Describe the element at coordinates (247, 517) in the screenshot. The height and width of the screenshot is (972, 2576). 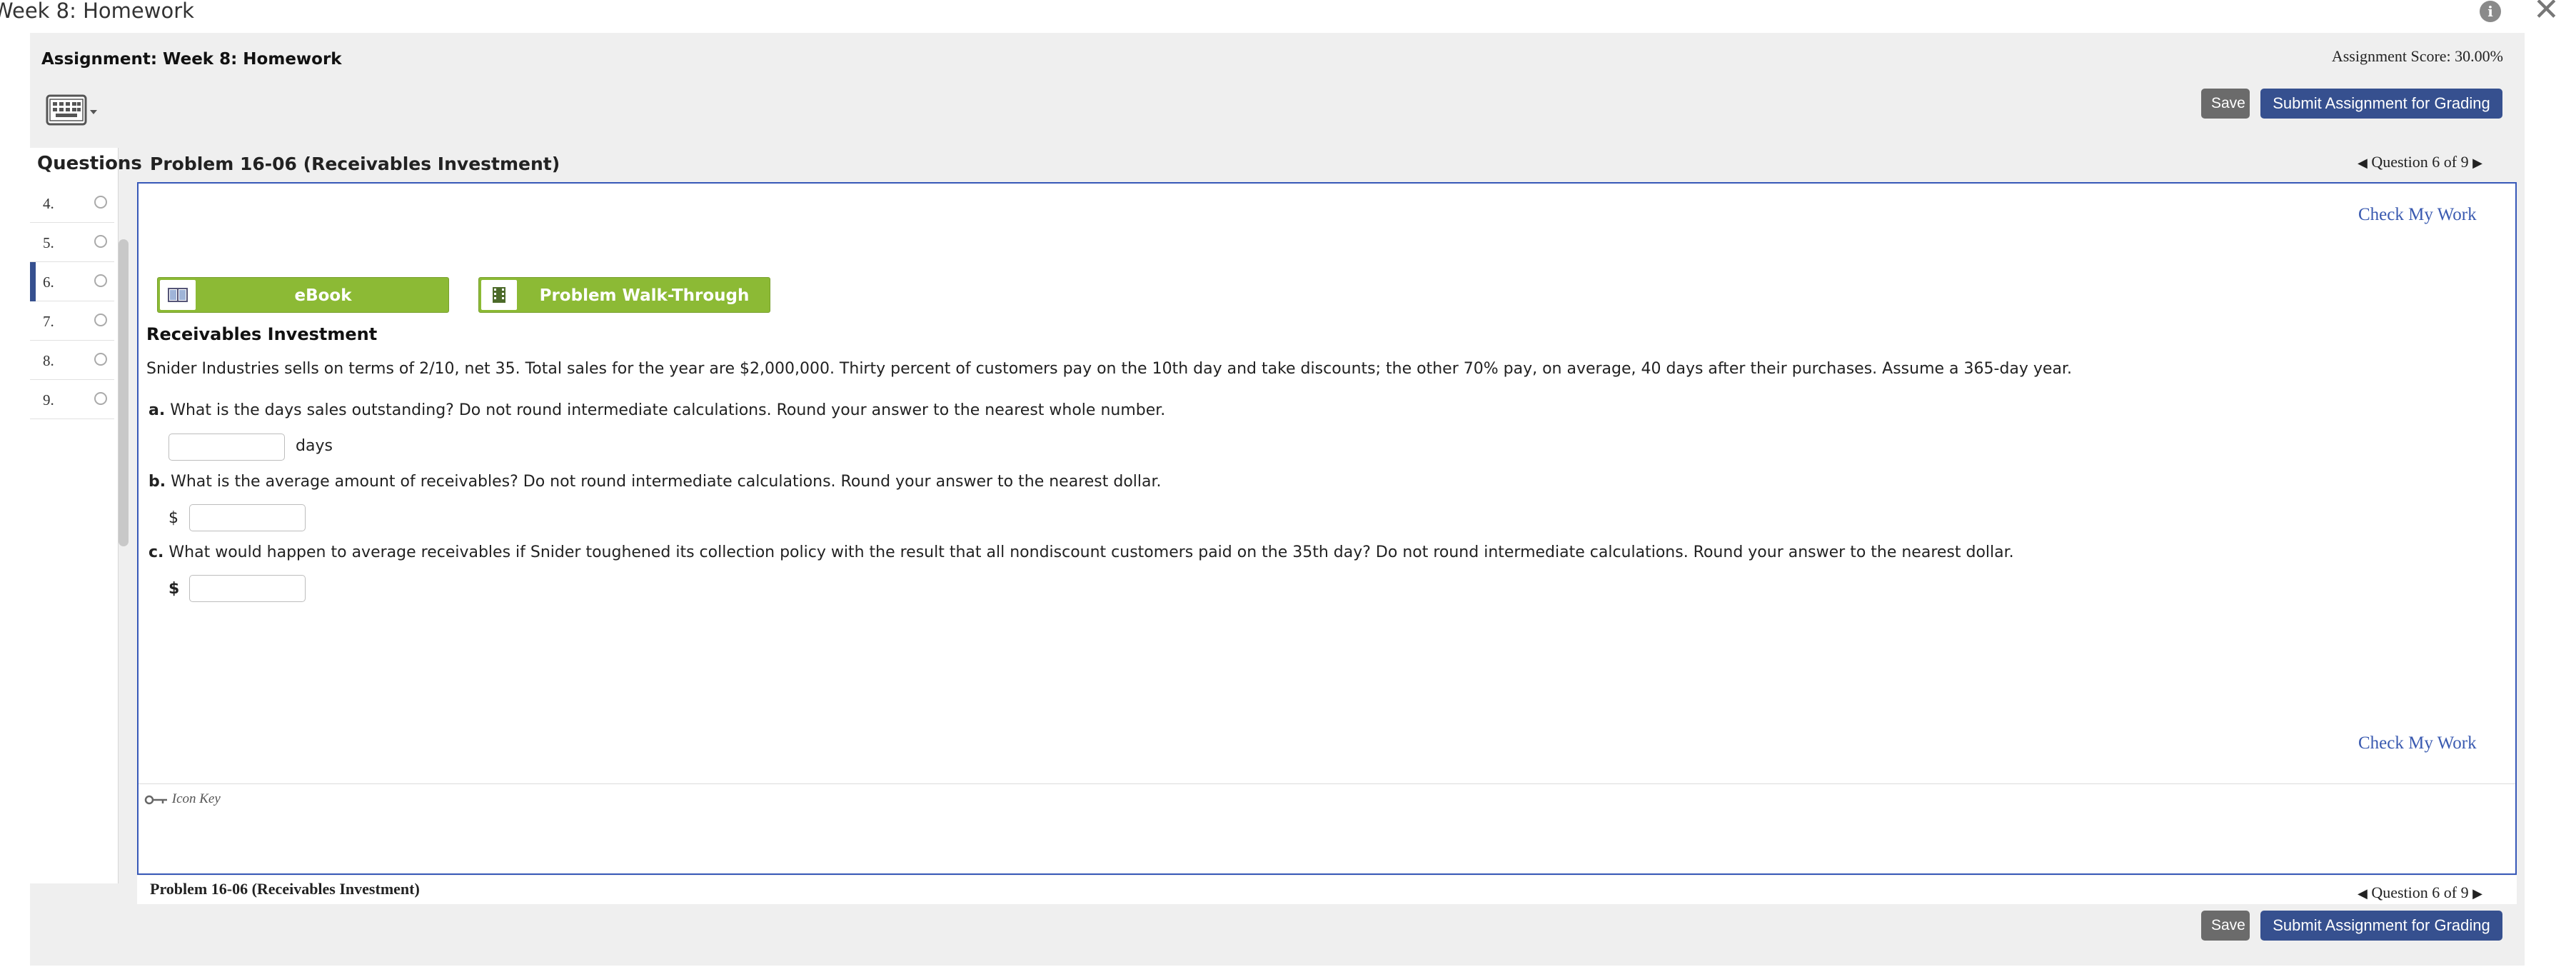
I see `answer-b-input` at that location.